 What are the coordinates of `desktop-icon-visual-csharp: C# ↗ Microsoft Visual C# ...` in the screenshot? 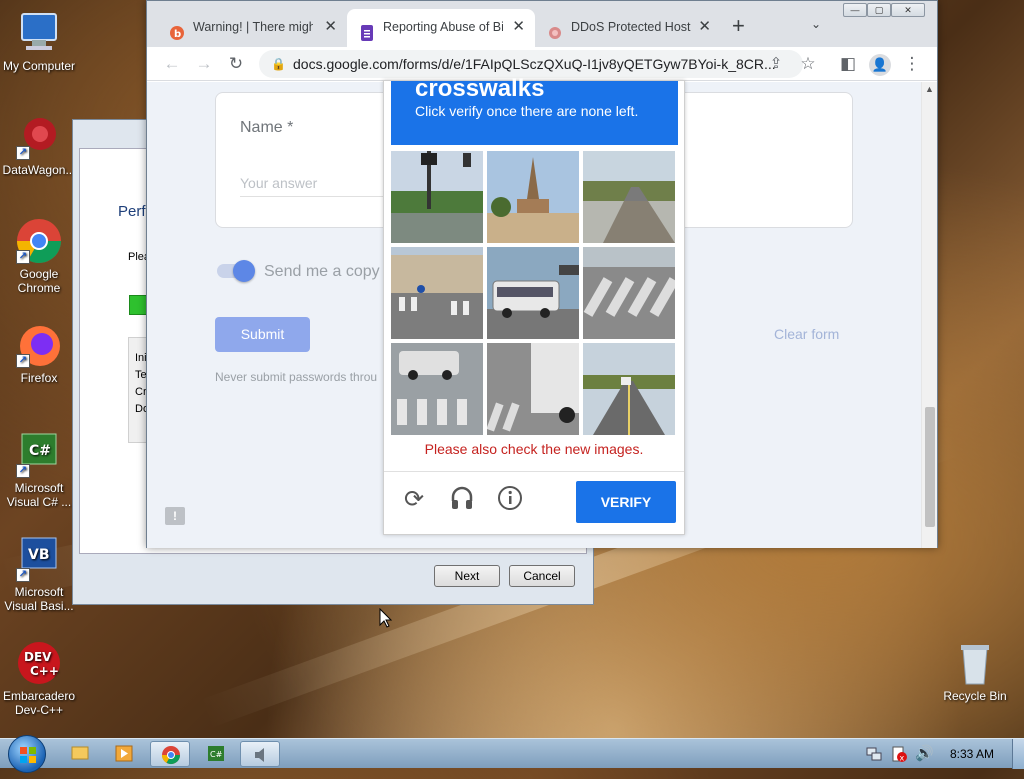 It's located at (39, 470).